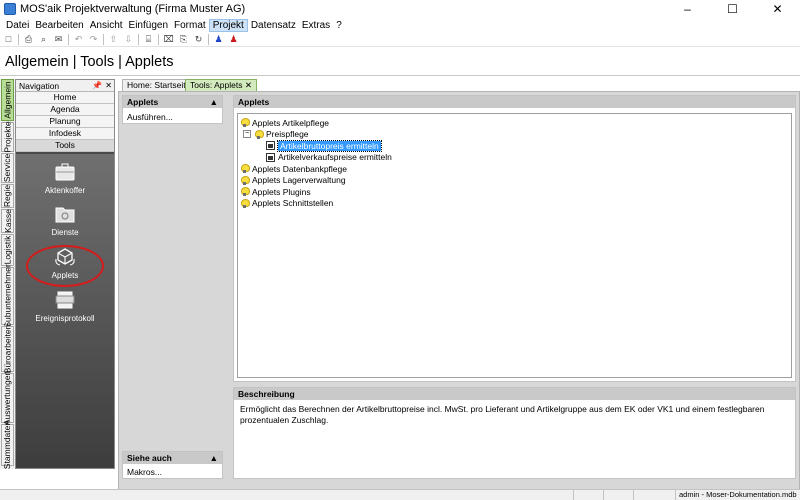  I want to click on vtab-stammdaten: Stammdaten, so click(7, 445).